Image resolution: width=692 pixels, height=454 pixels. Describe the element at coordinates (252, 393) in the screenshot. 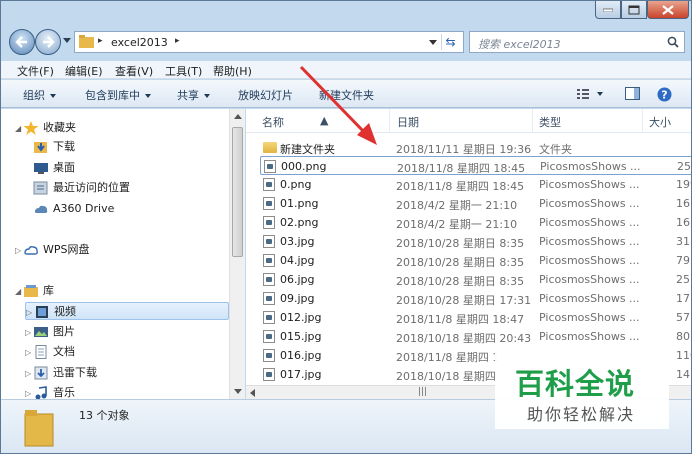

I see `scroll-left-icon` at that location.